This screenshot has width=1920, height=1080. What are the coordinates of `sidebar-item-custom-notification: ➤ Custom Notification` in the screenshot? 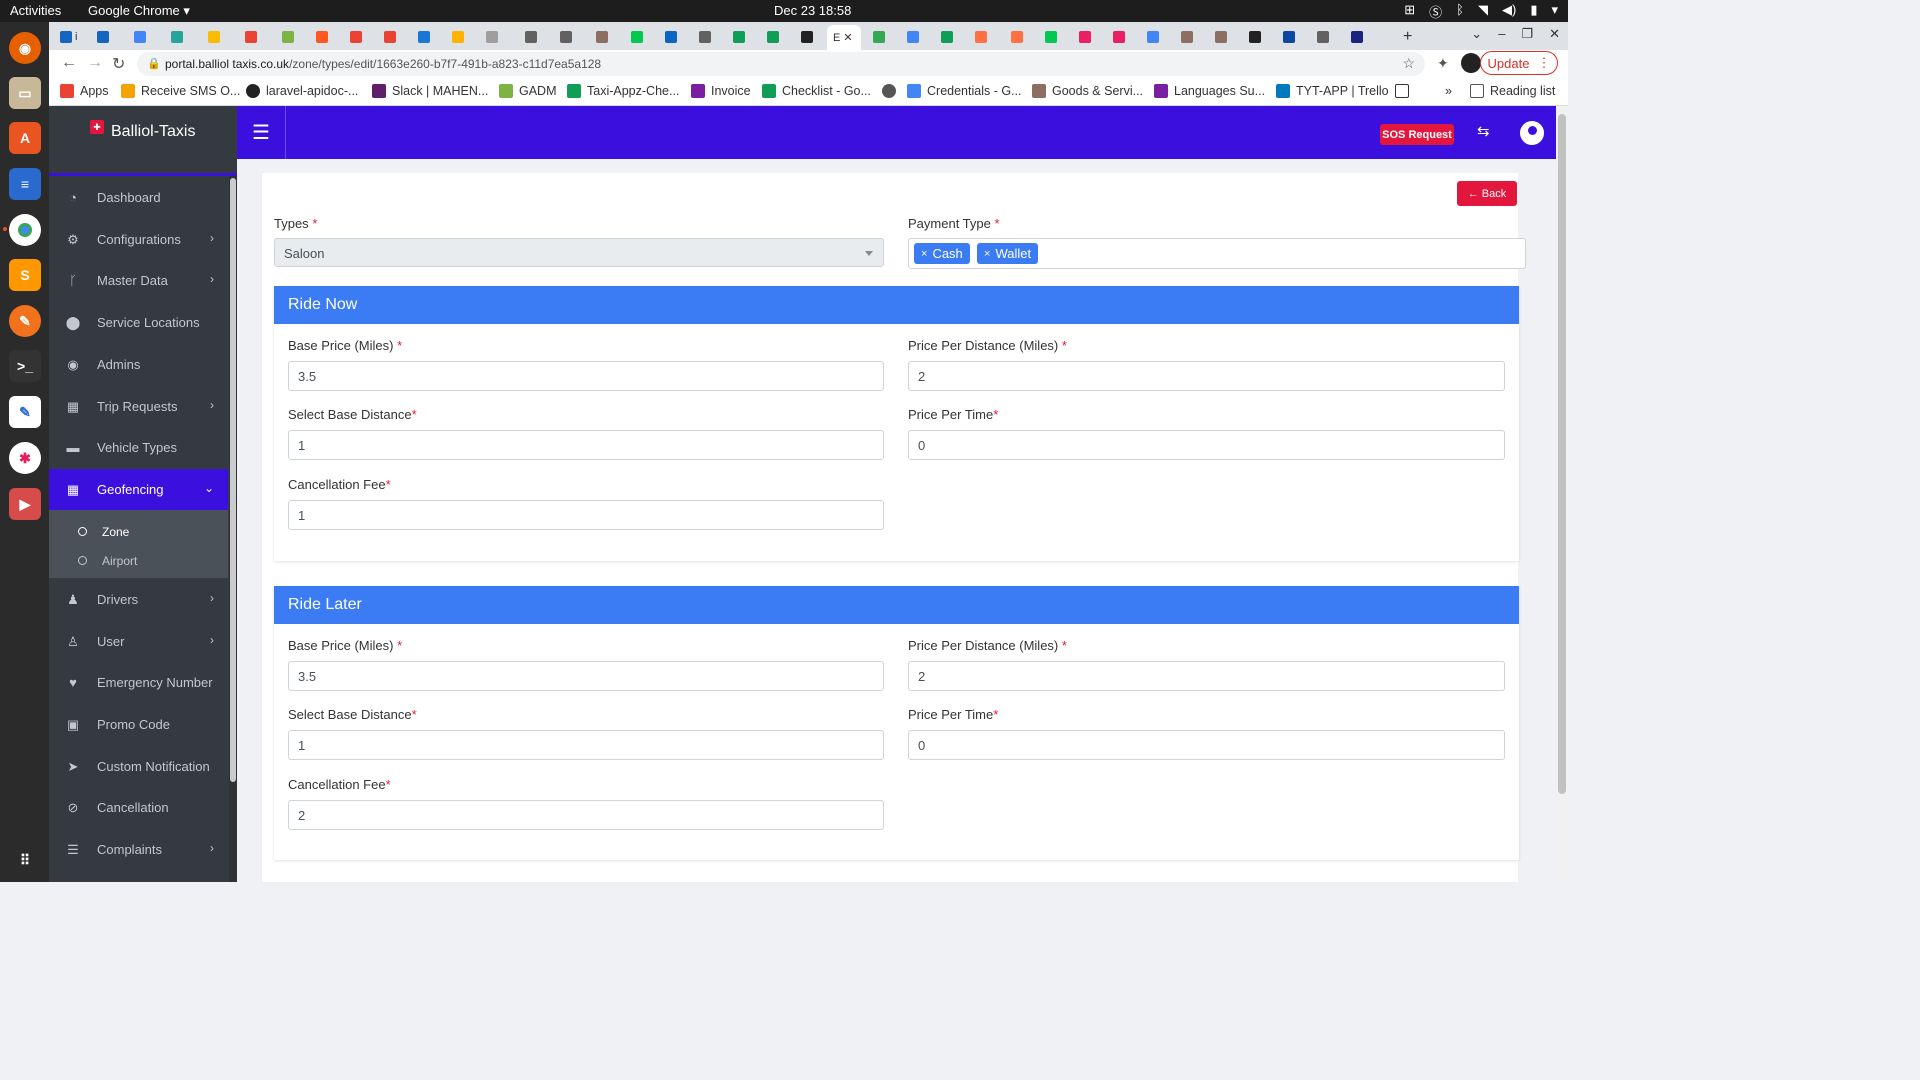 It's located at (138, 766).